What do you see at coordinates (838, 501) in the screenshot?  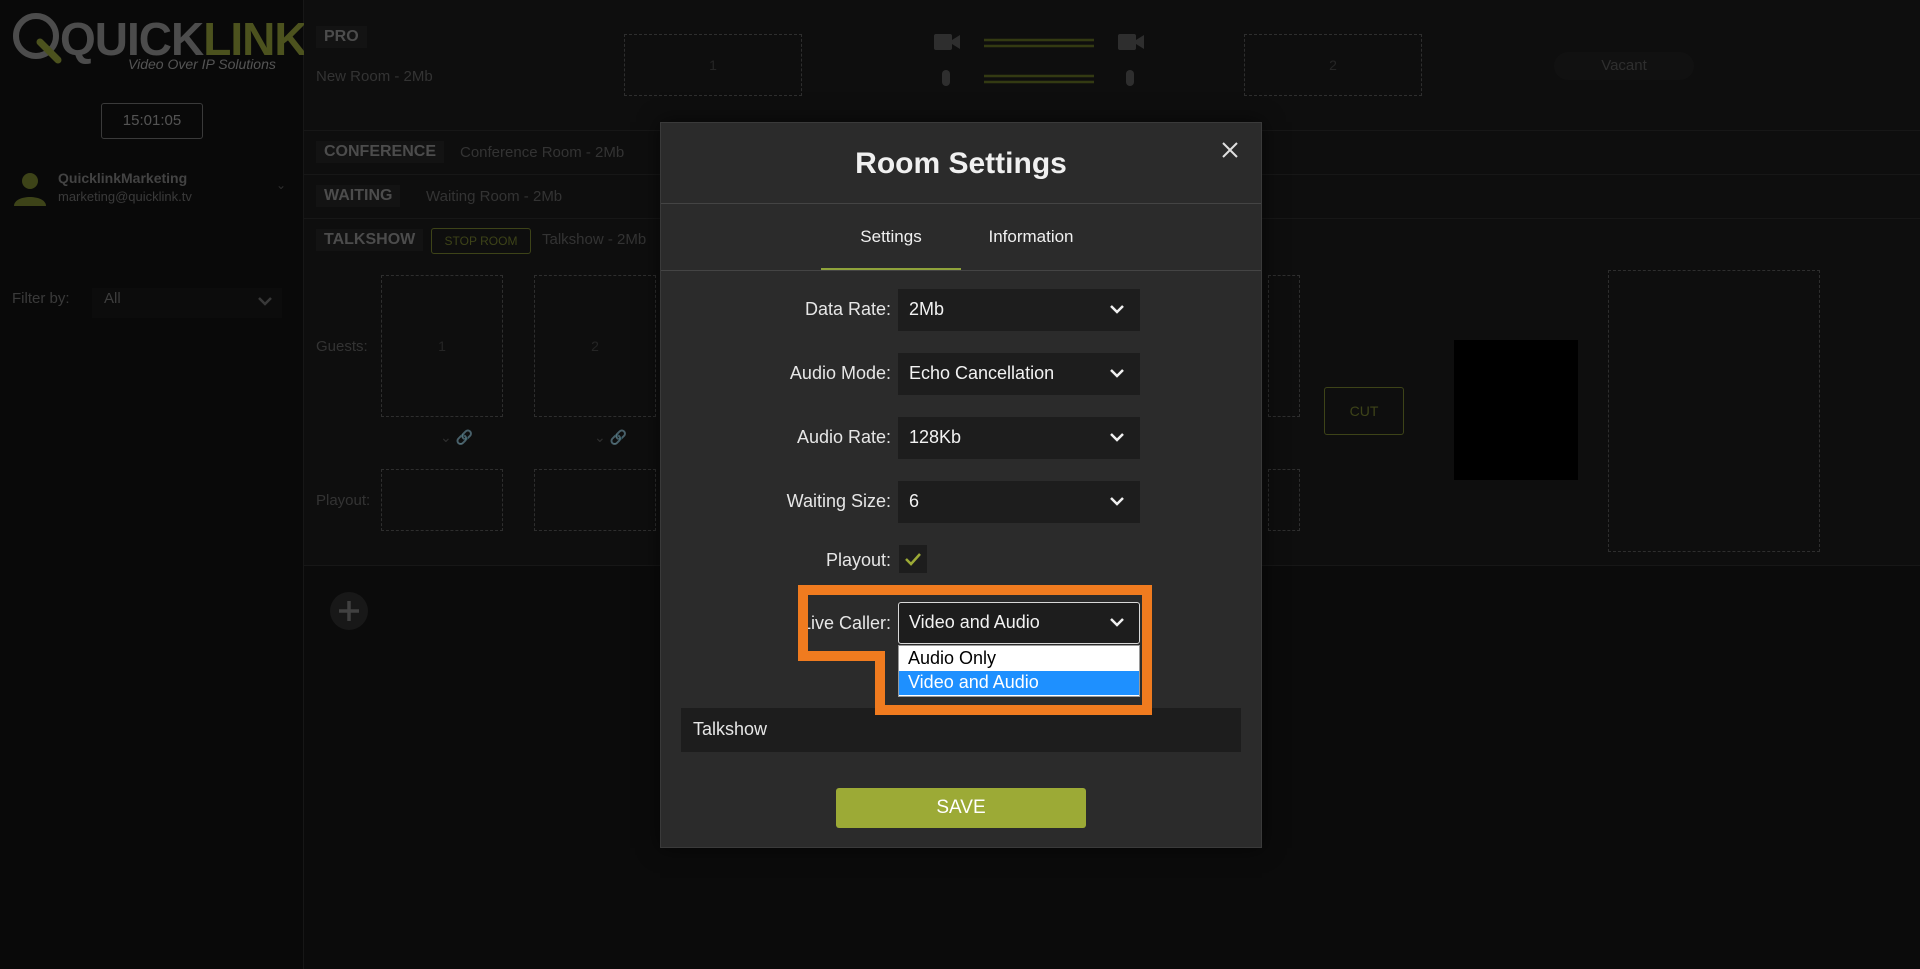 I see `waiting-size-label: Waiting Size:` at bounding box center [838, 501].